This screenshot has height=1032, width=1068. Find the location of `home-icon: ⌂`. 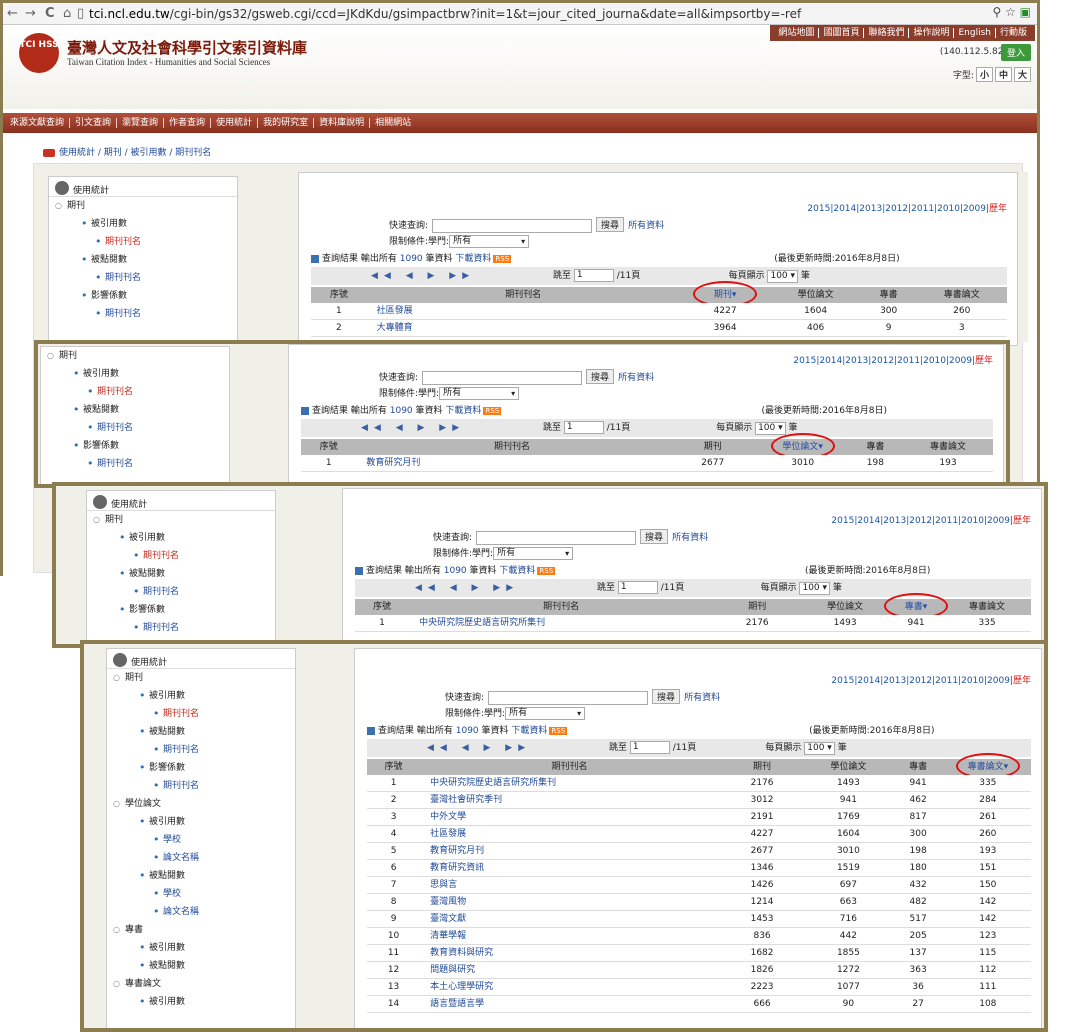

home-icon: ⌂ is located at coordinates (67, 14).